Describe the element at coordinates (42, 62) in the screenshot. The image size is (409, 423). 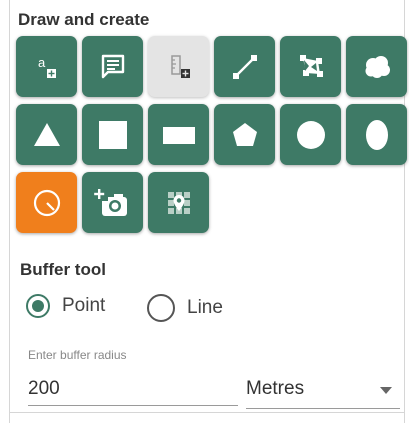
I see `svg-text: a` at that location.